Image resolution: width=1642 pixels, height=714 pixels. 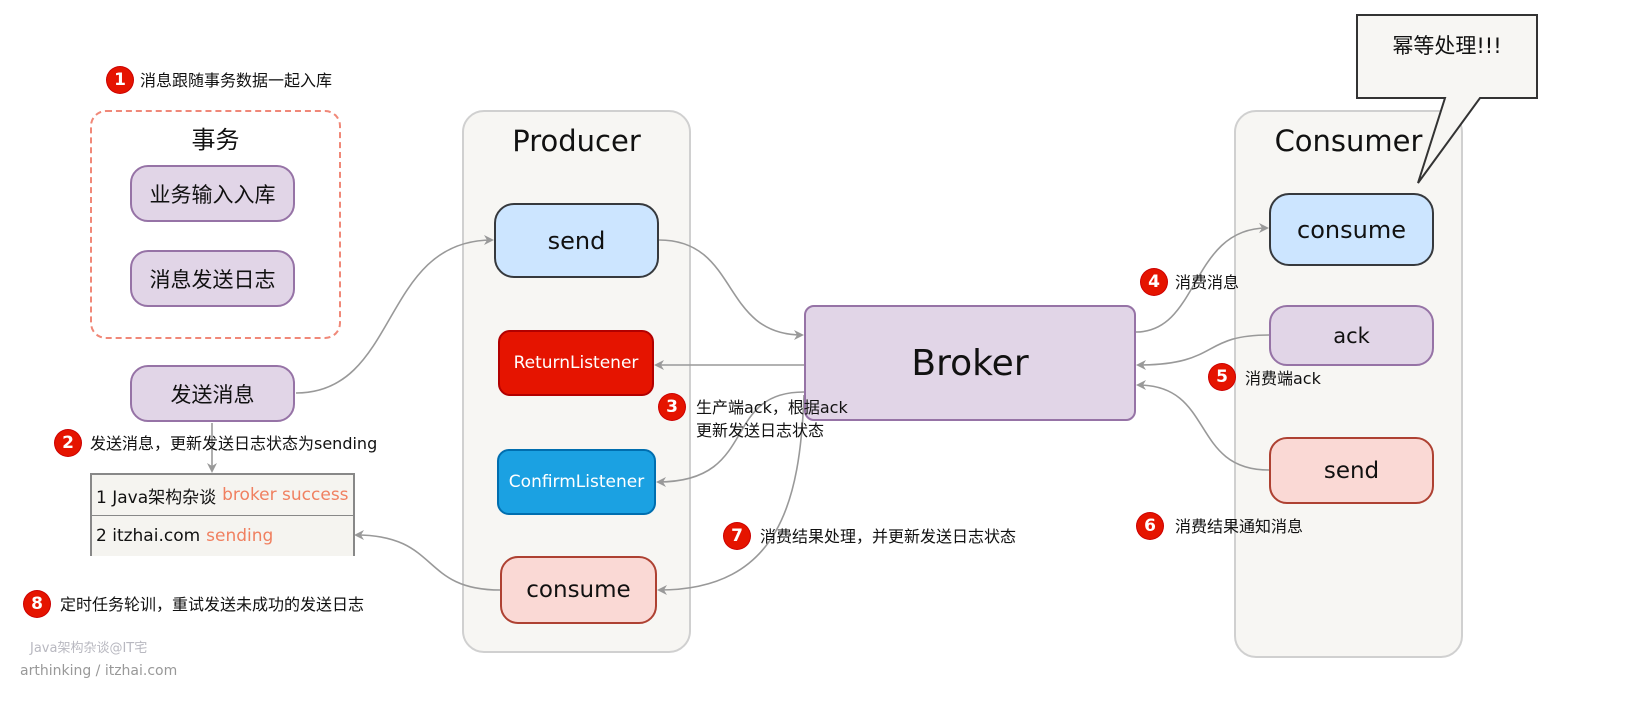 What do you see at coordinates (99, 671) in the screenshot?
I see `watermark-line2: arthinking / itzhai.com` at bounding box center [99, 671].